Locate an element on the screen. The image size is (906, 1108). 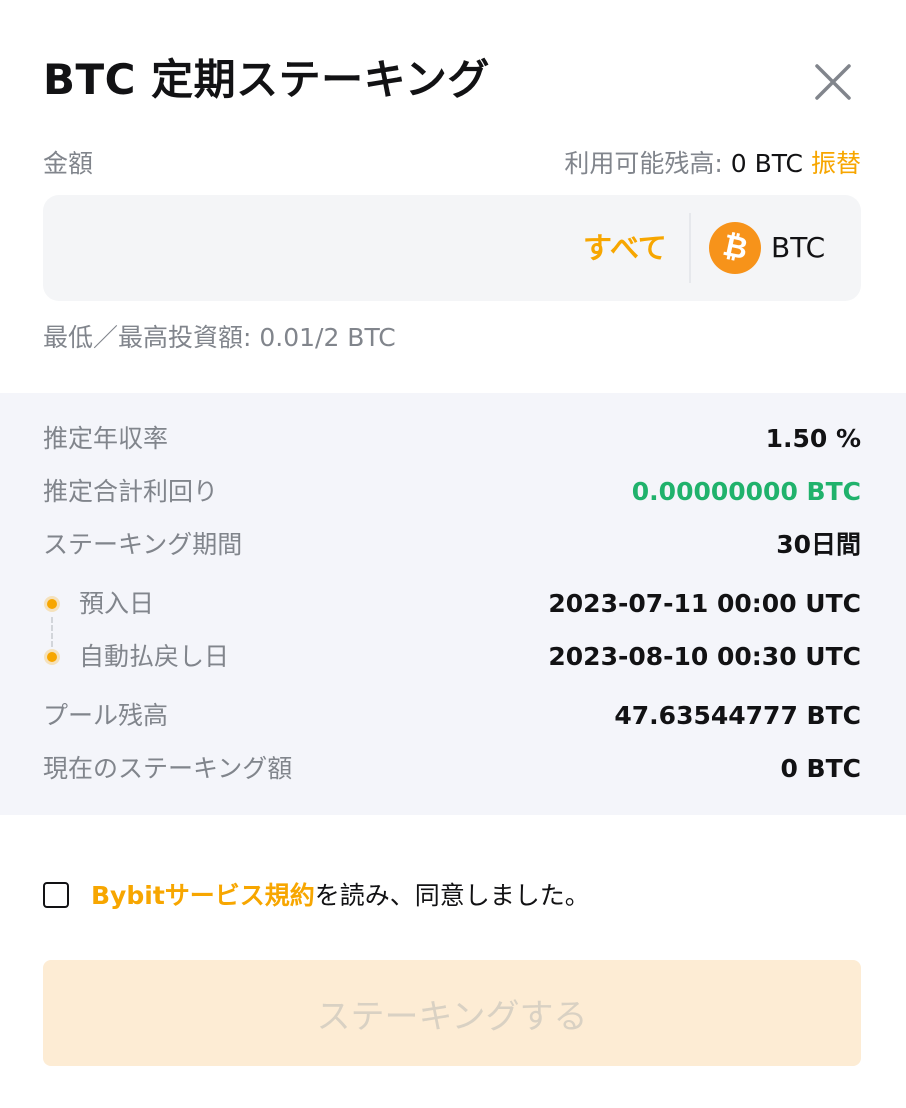
period-label: ステーキング期間 is located at coordinates (143, 544).